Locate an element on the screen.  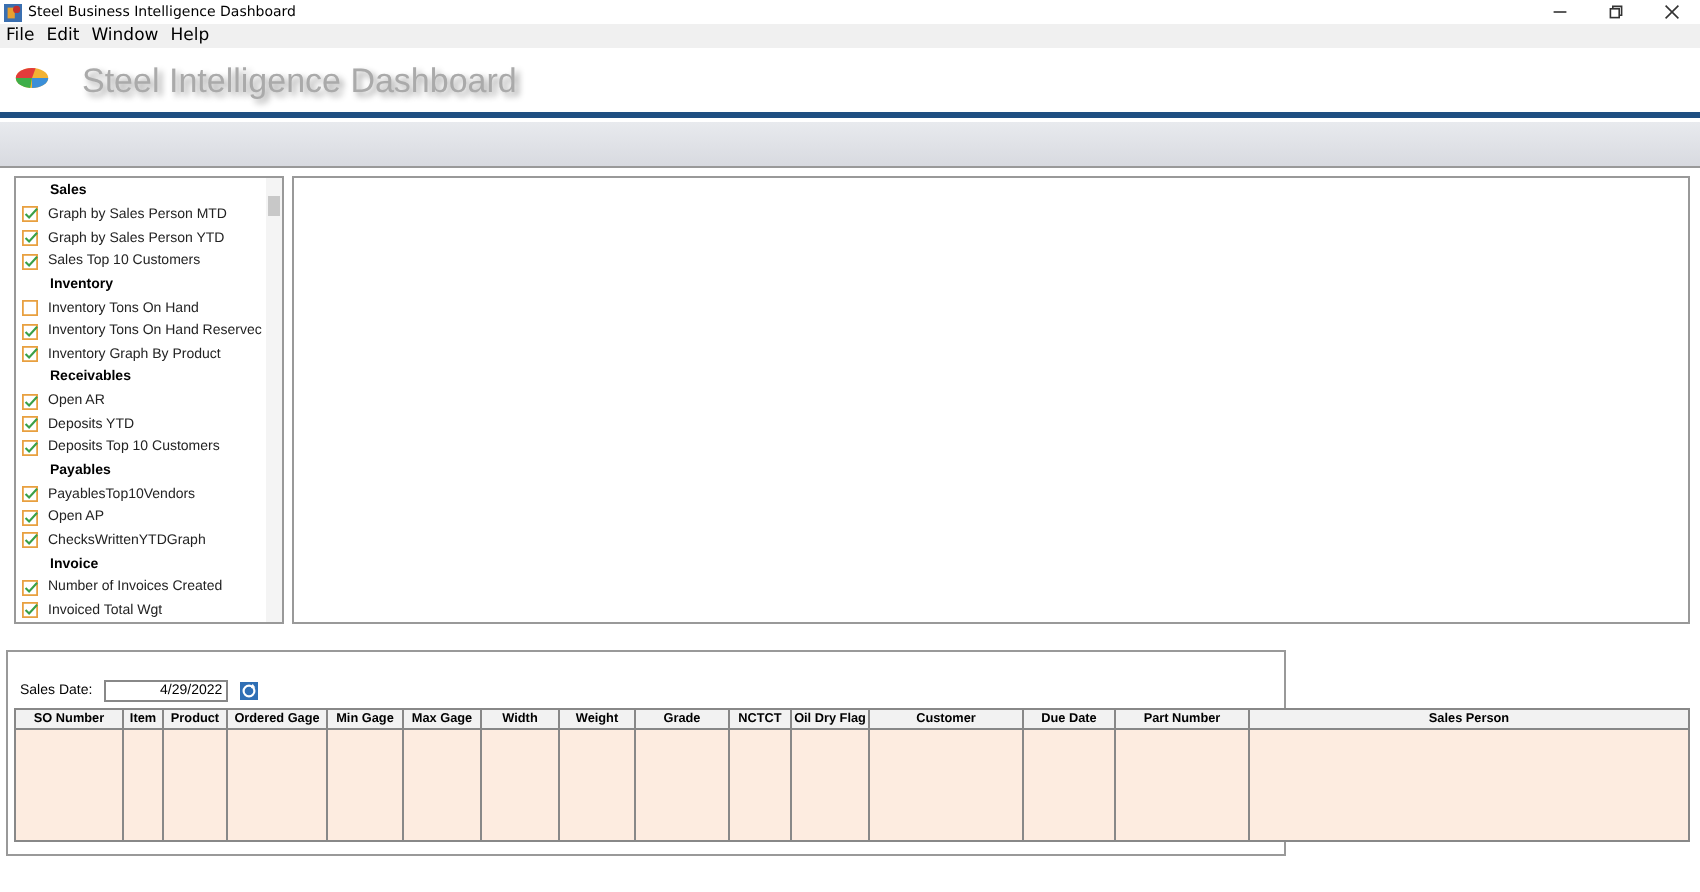
menu-item: Help is located at coordinates (190, 36).